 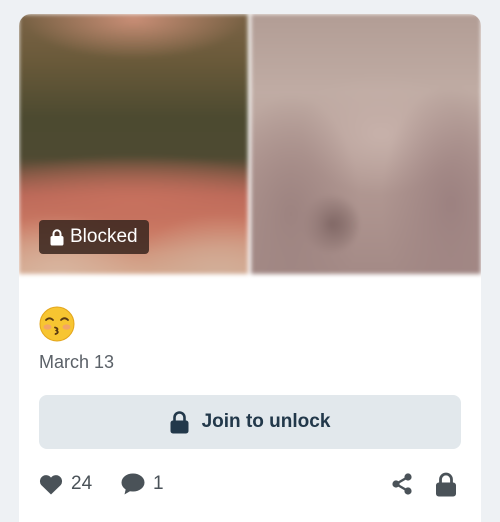 I want to click on share-icon, so click(x=402, y=484).